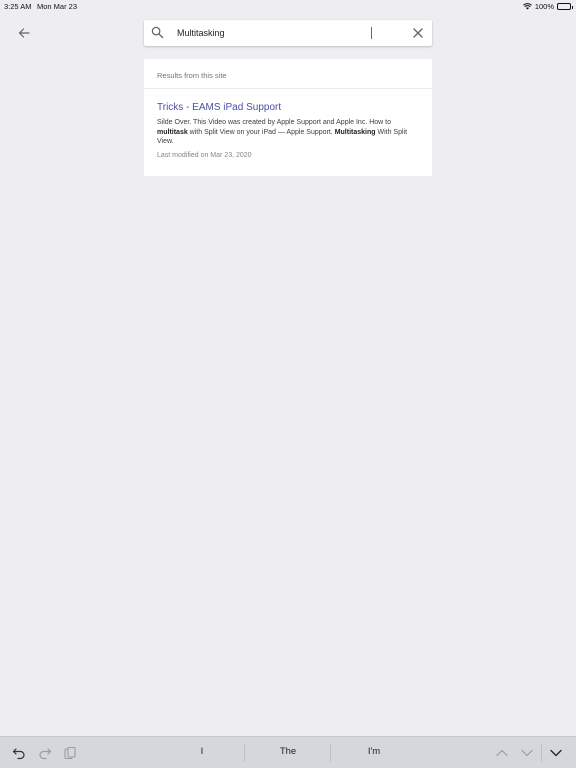 This screenshot has width=576, height=768. Describe the element at coordinates (57, 6) in the screenshot. I see `status-date: Mon Mar 23` at that location.